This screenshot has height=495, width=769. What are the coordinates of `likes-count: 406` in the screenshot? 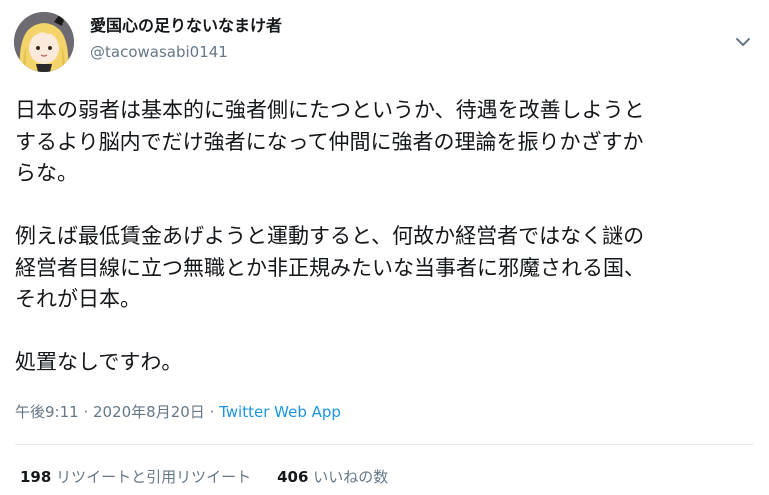 It's located at (293, 477).